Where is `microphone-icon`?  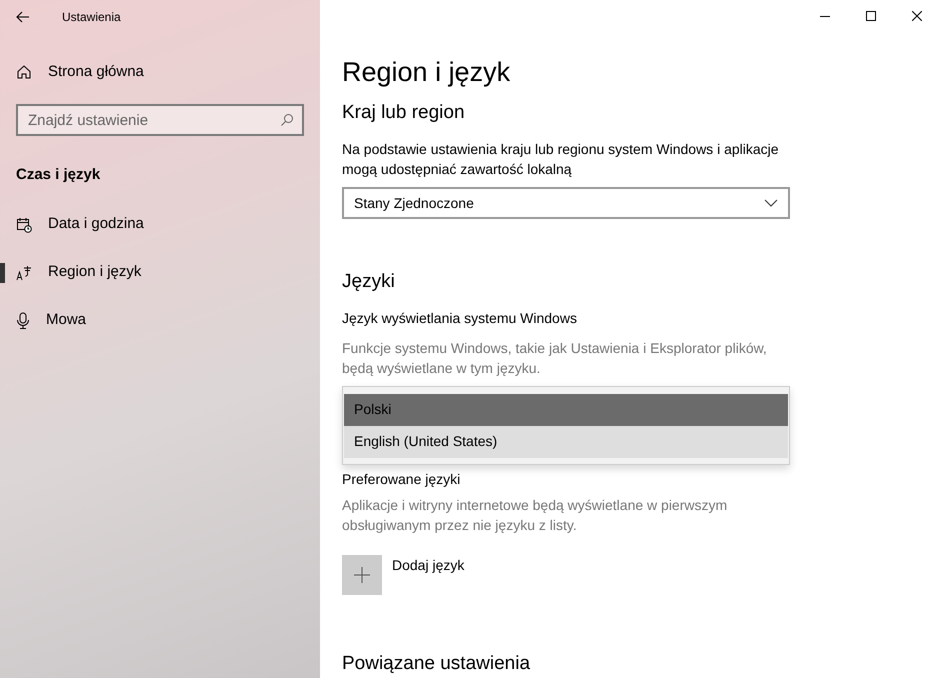 microphone-icon is located at coordinates (23, 320).